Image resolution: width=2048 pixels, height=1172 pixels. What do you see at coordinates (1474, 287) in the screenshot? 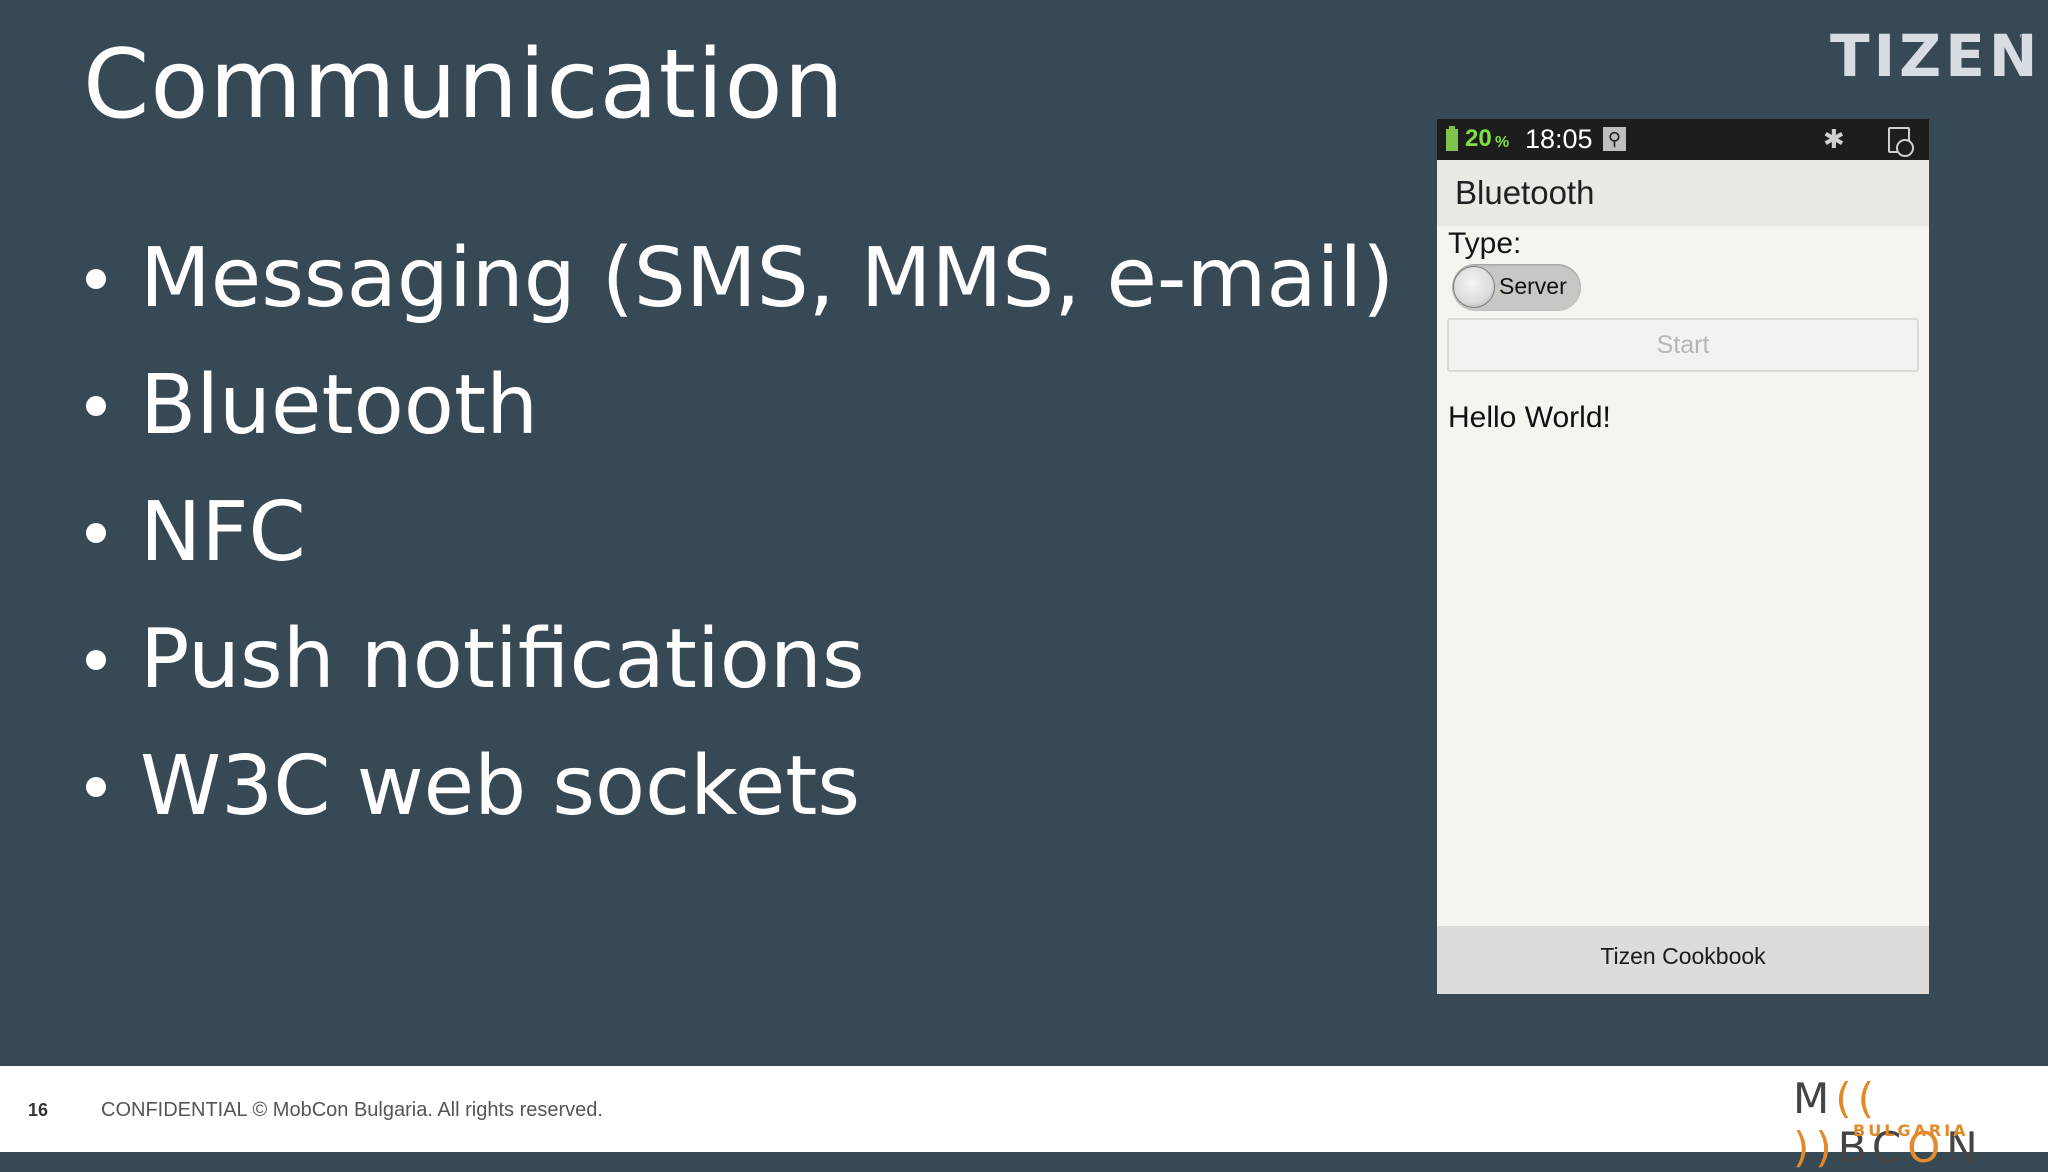
I see `toggle-knob` at bounding box center [1474, 287].